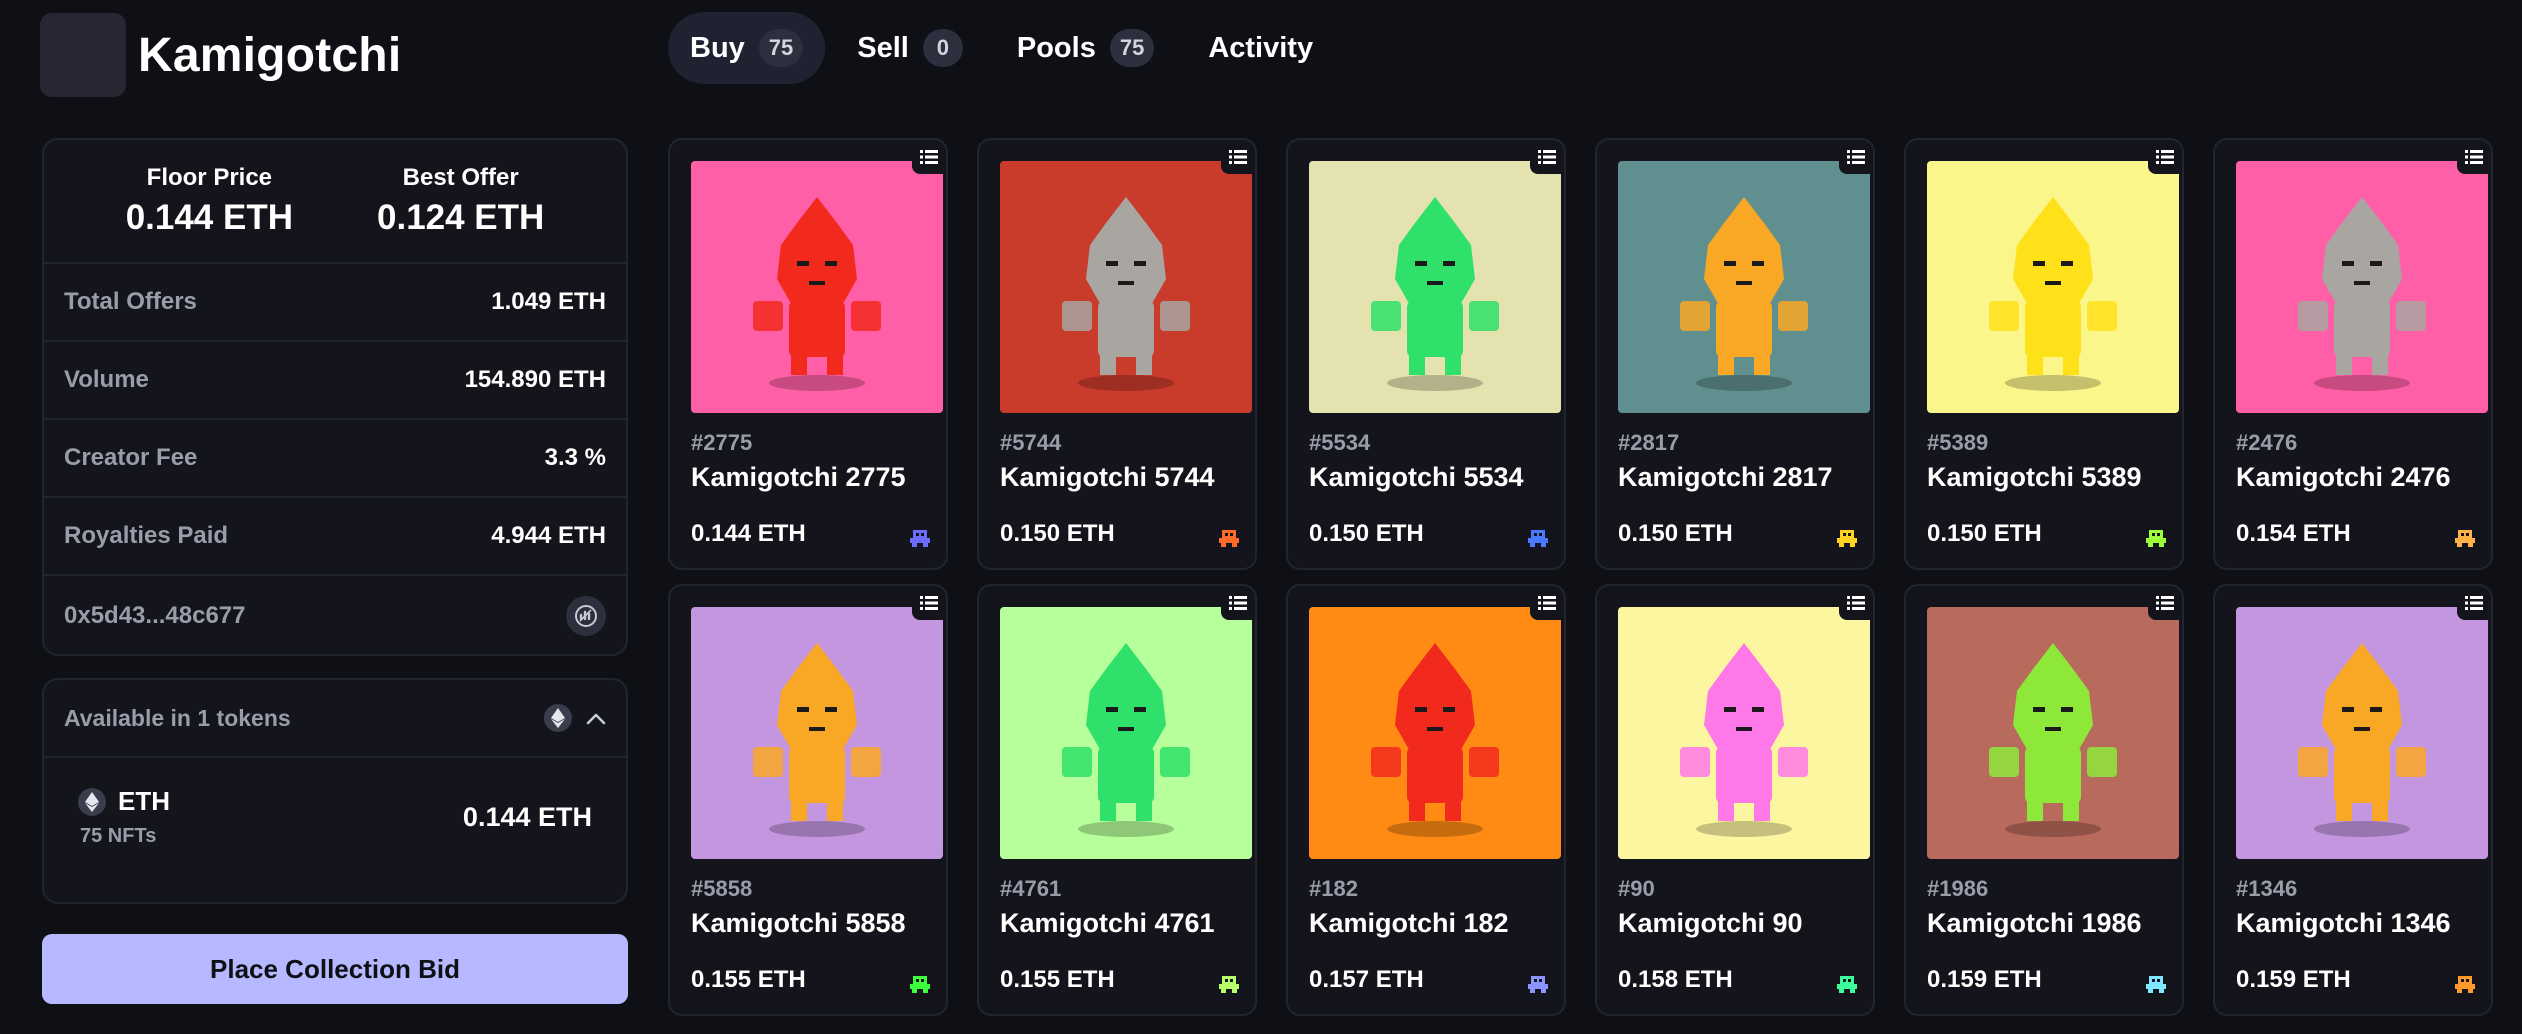  What do you see at coordinates (1057, 533) in the screenshot?
I see `nft-price: 0.150 ETH` at bounding box center [1057, 533].